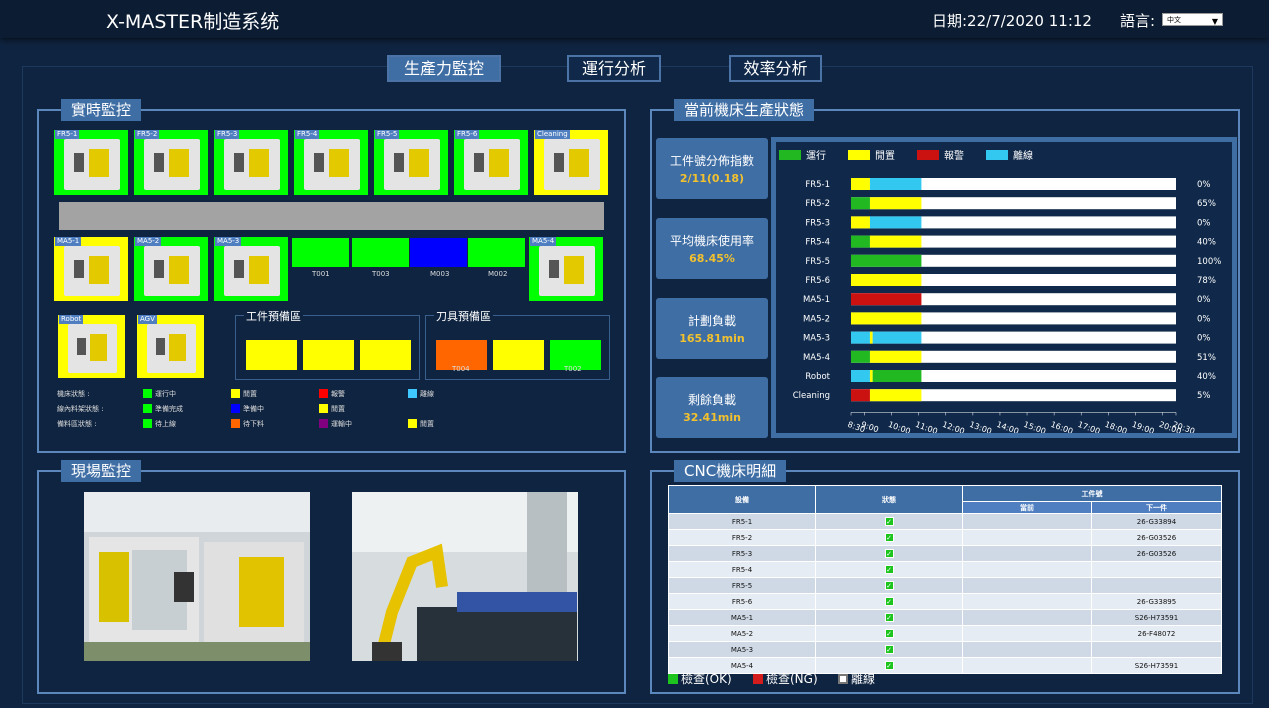 Image resolution: width=1269 pixels, height=708 pixels. What do you see at coordinates (712, 258) in the screenshot?
I see `kpi-value: 68.45%` at bounding box center [712, 258].